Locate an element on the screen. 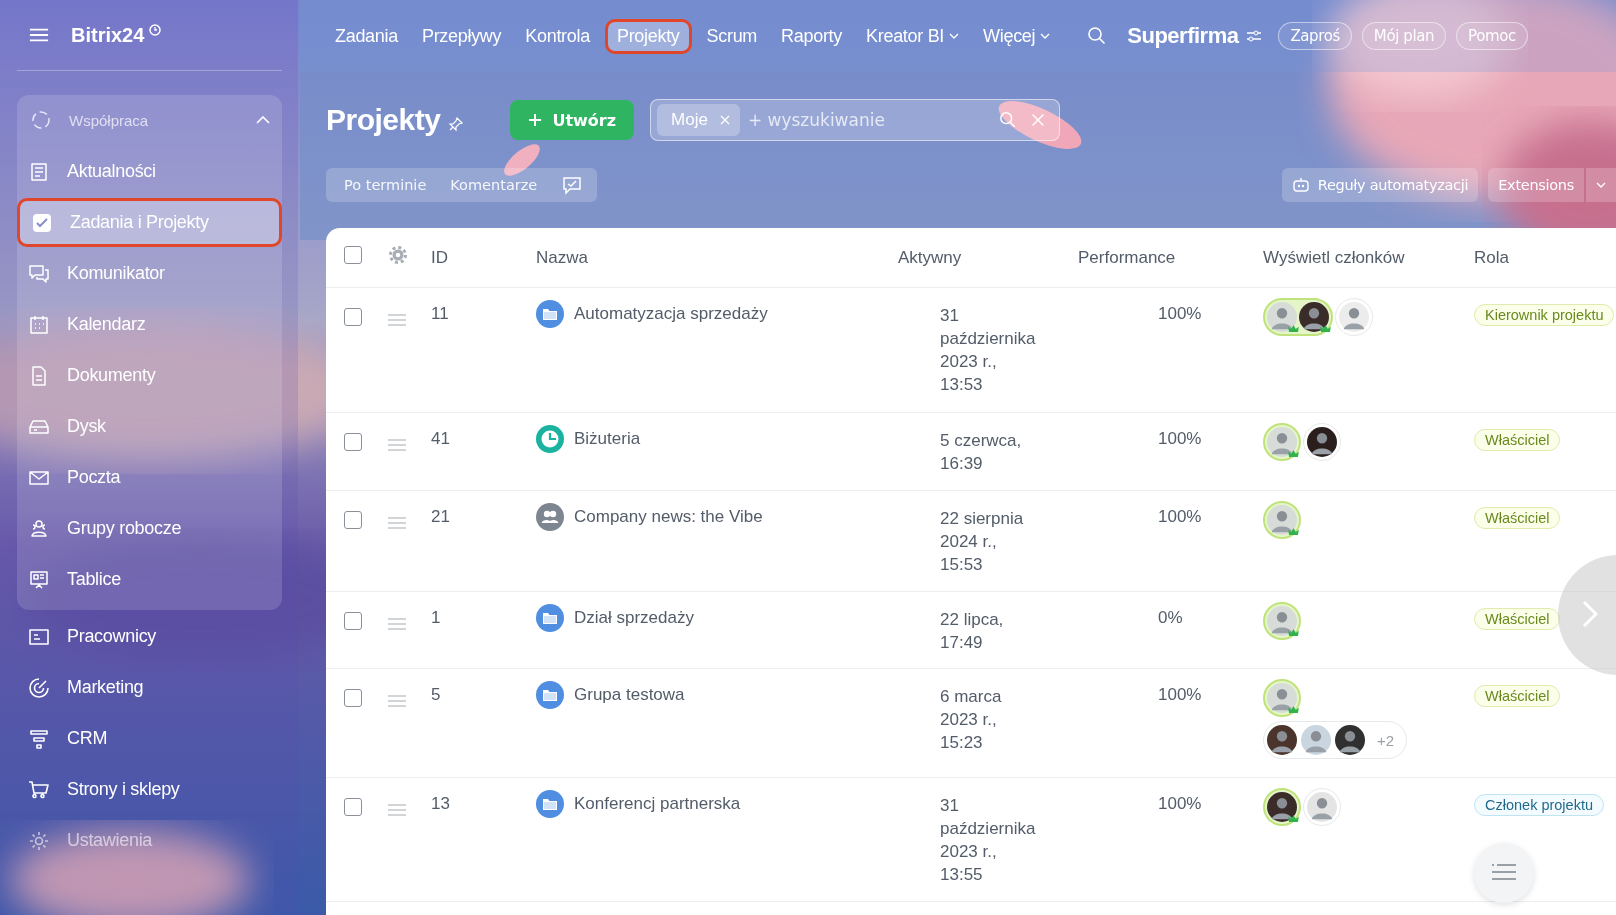 The width and height of the screenshot is (1616, 915). filter-button: Po terminie is located at coordinates (385, 185).